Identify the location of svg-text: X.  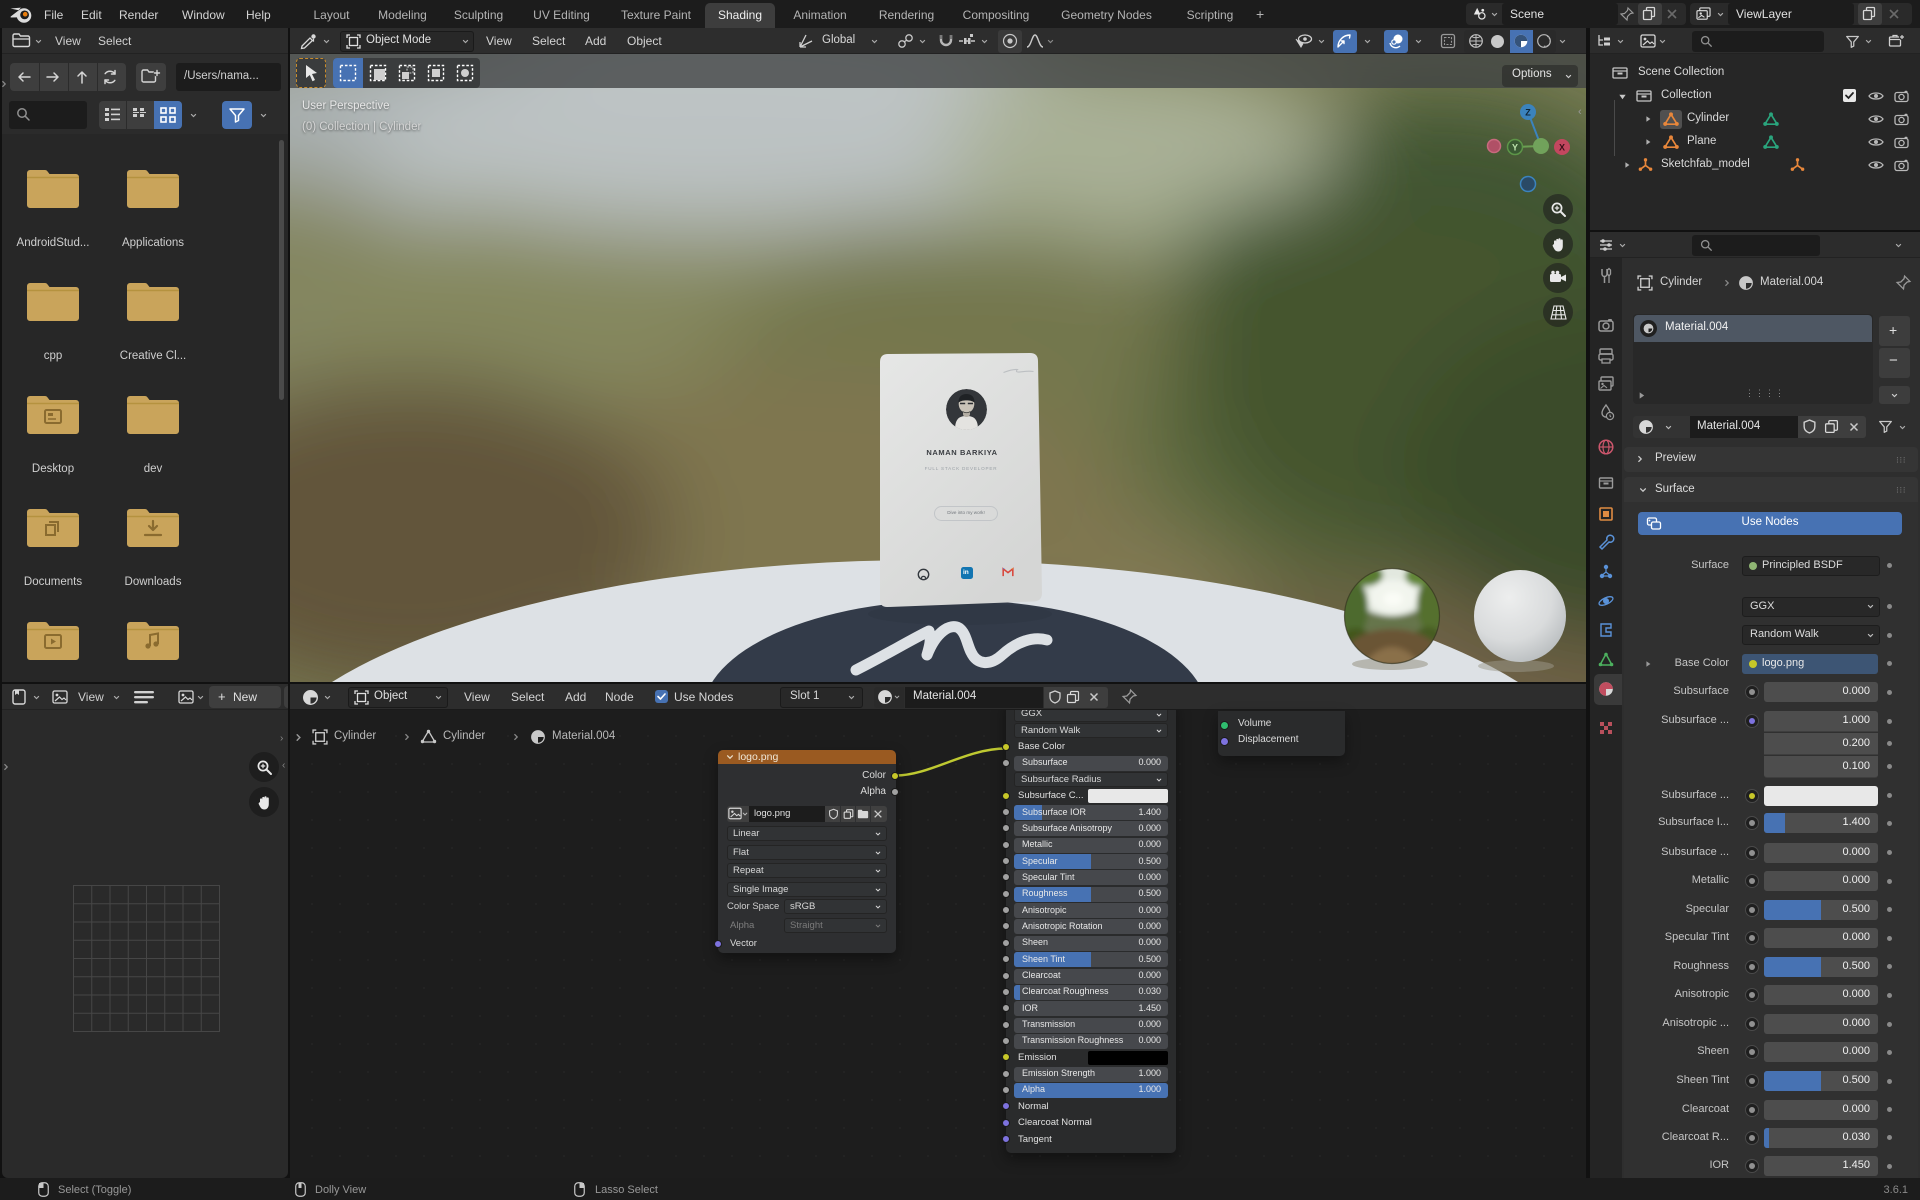
(1562, 148).